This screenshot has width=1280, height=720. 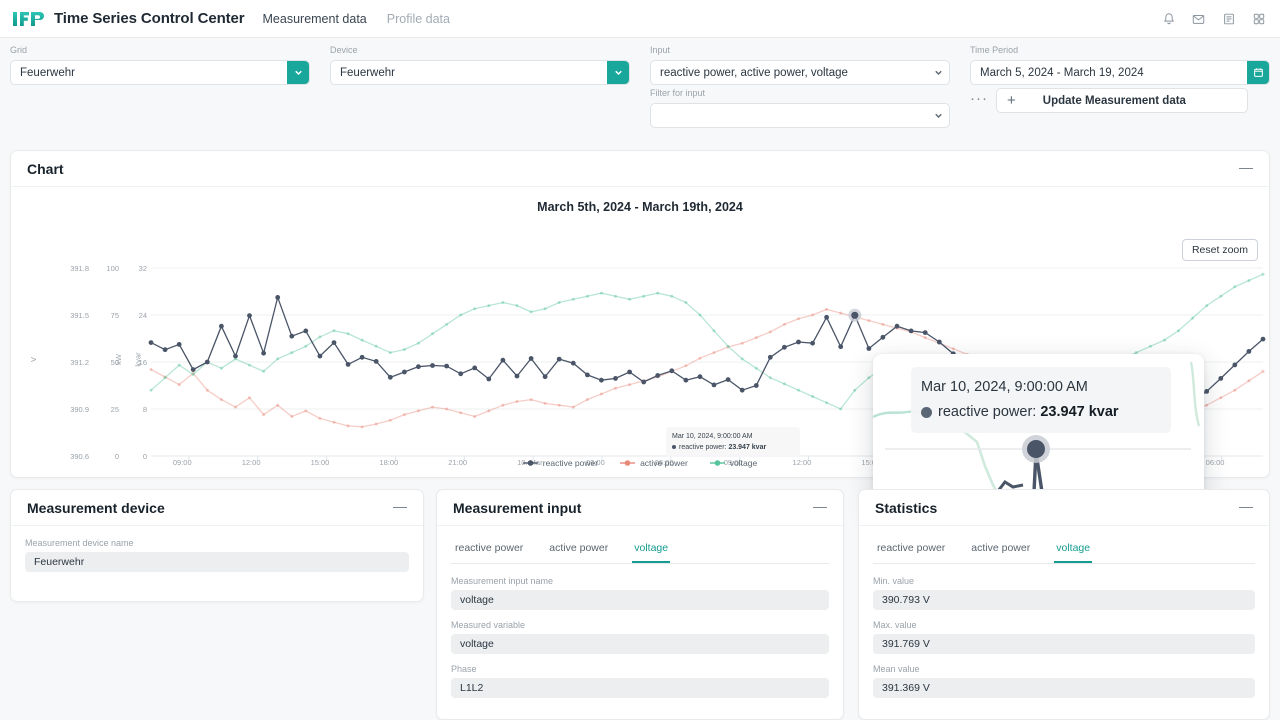 I want to click on statistics-field-label: Max. value, so click(x=895, y=625).